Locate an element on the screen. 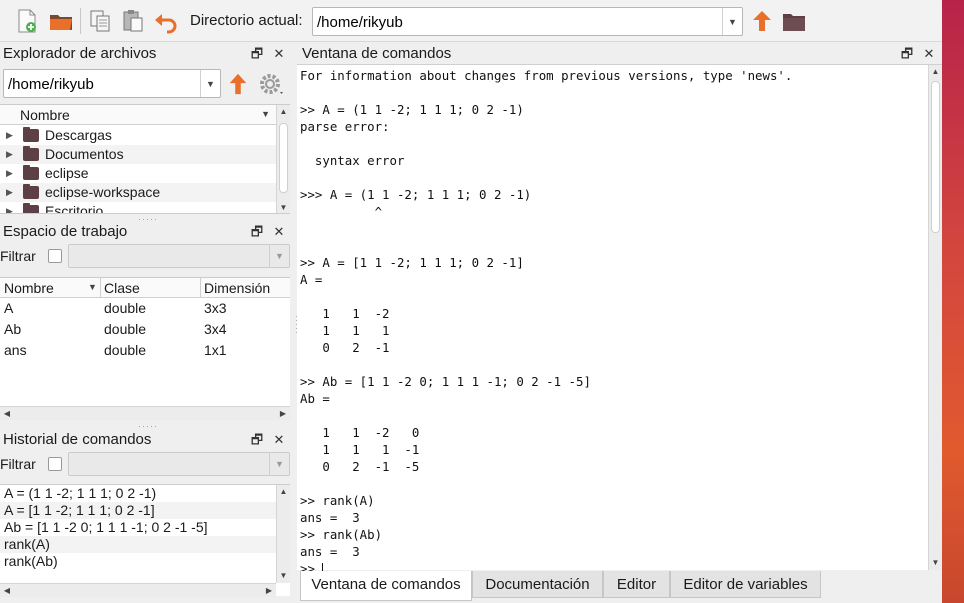 This screenshot has height=603, width=964. current-directory-combo: ▼ is located at coordinates (527, 21).